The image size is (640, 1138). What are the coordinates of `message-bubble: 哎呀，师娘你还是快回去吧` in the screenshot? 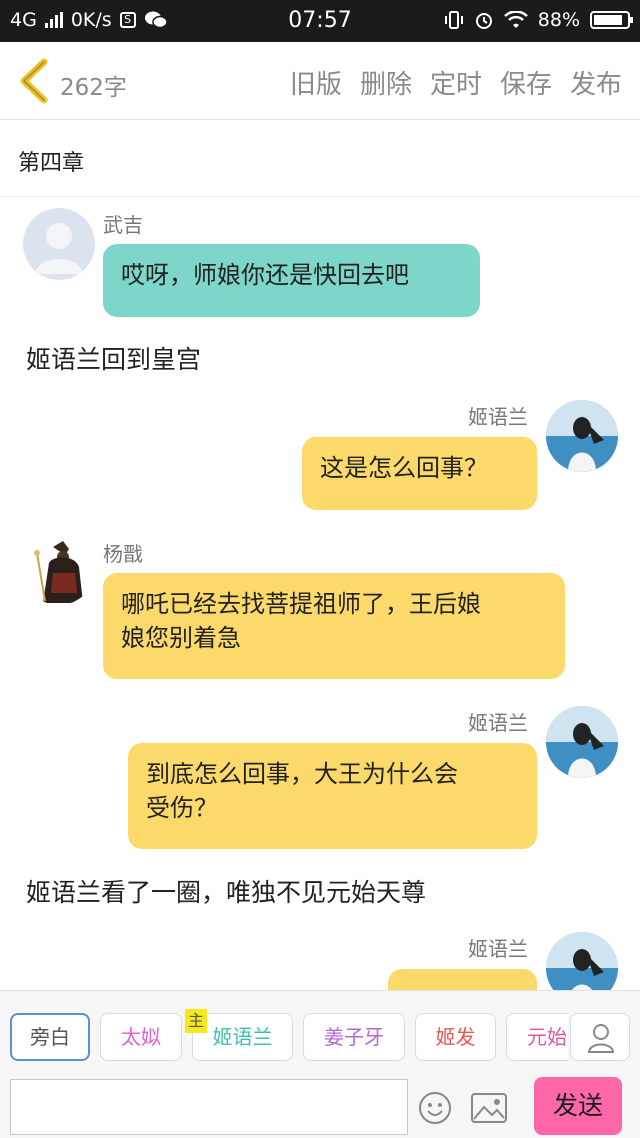 It's located at (291, 280).